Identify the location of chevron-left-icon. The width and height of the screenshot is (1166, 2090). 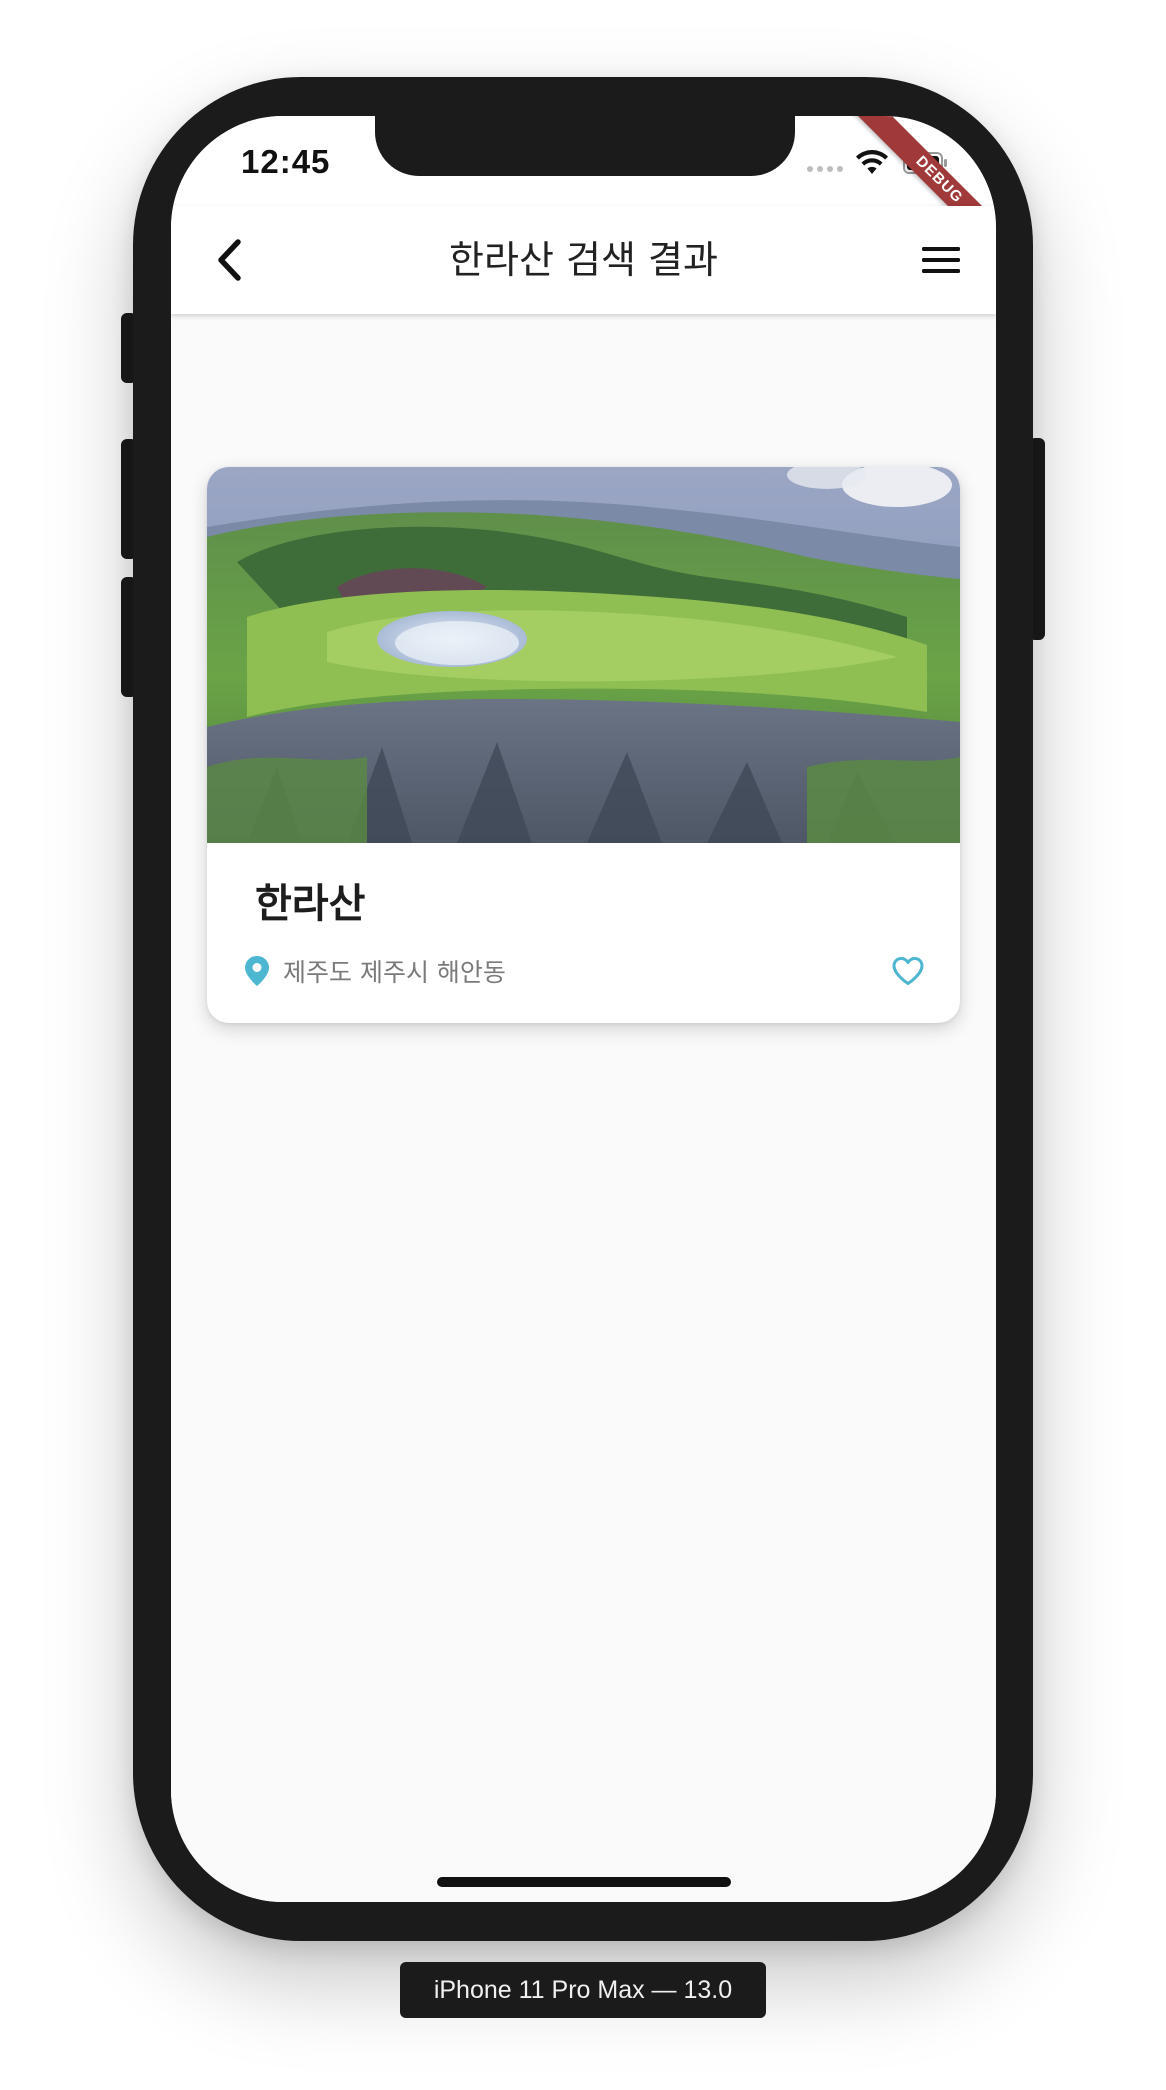
(229, 260).